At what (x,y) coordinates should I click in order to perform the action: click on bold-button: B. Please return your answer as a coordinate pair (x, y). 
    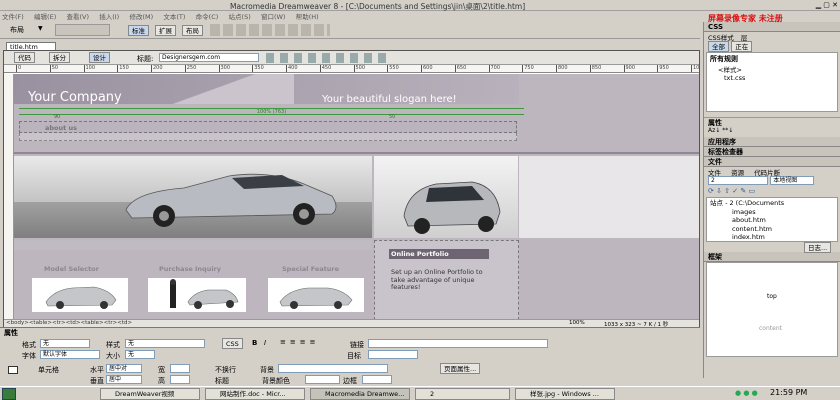
    Looking at the image, I should click on (254, 343).